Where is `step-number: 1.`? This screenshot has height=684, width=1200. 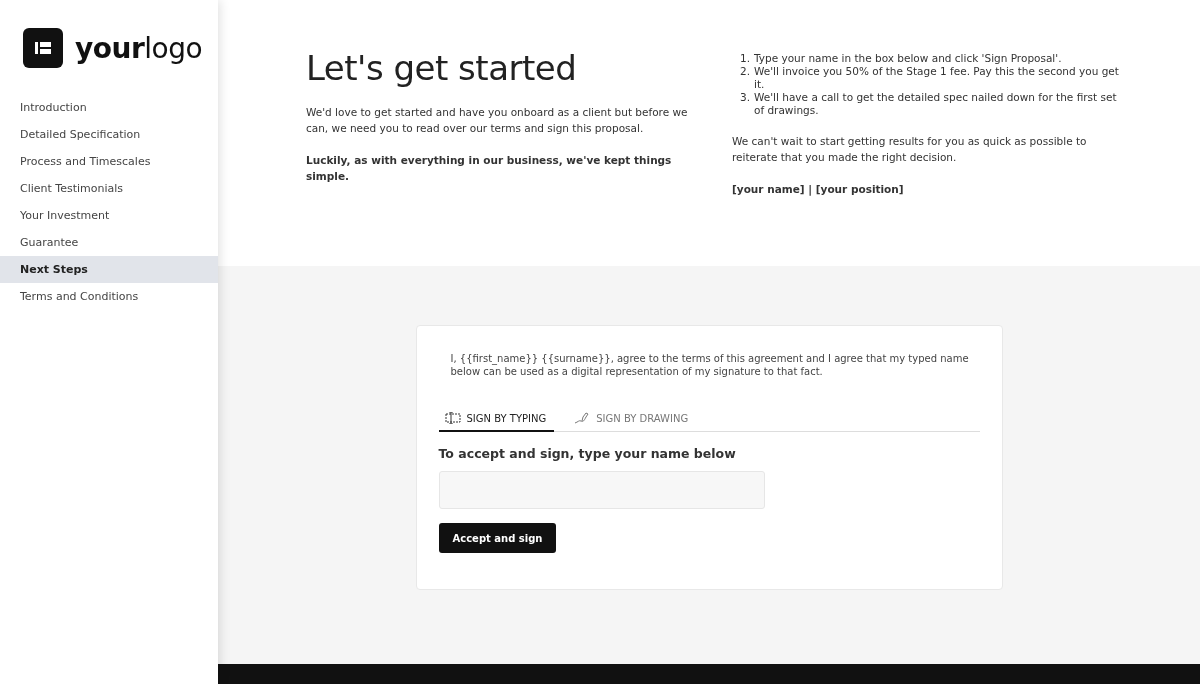
step-number: 1. is located at coordinates (744, 58).